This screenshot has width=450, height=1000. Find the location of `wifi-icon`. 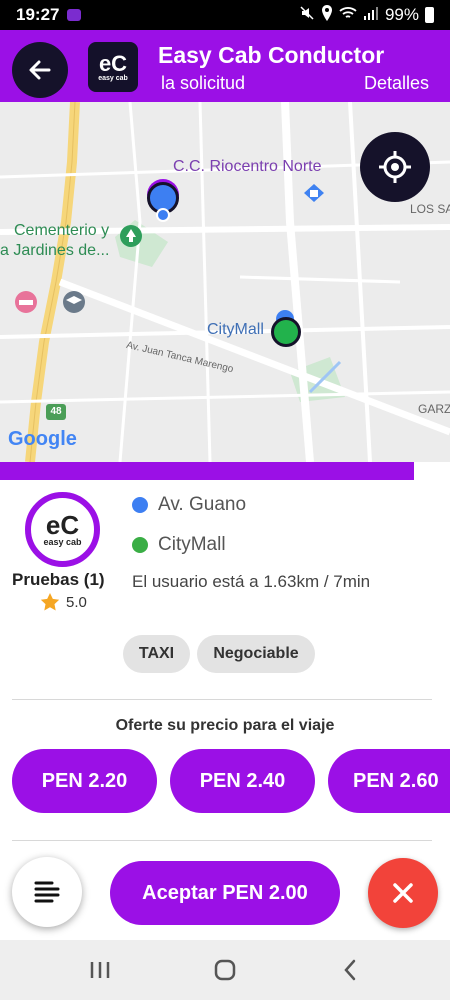

wifi-icon is located at coordinates (348, 15).